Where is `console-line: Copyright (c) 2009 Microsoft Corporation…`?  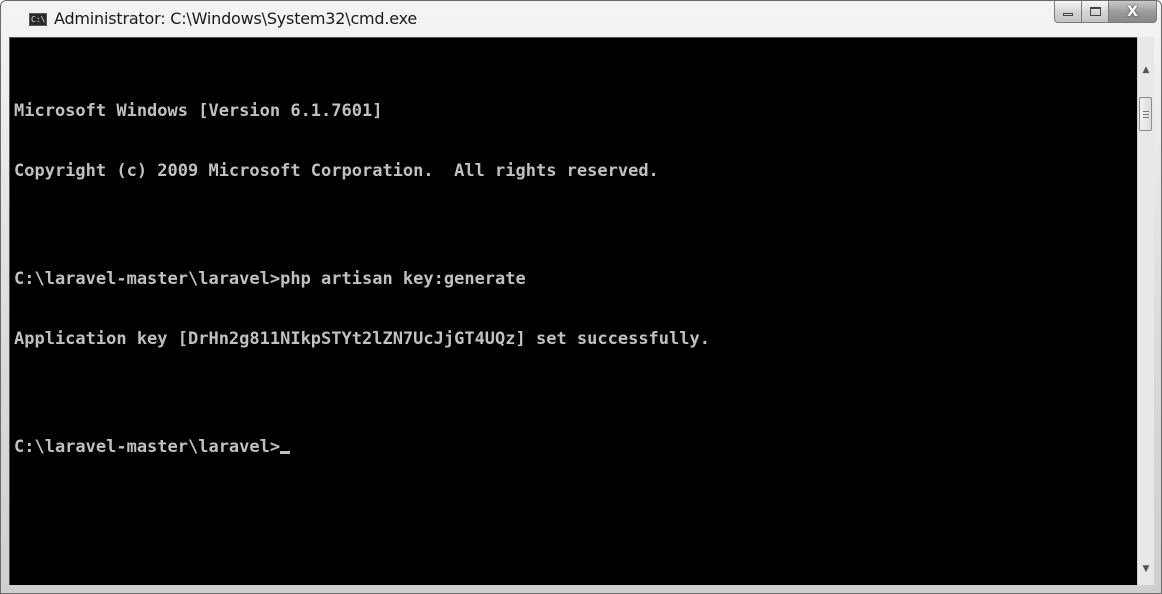 console-line: Copyright (c) 2009 Microsoft Corporation… is located at coordinates (336, 171).